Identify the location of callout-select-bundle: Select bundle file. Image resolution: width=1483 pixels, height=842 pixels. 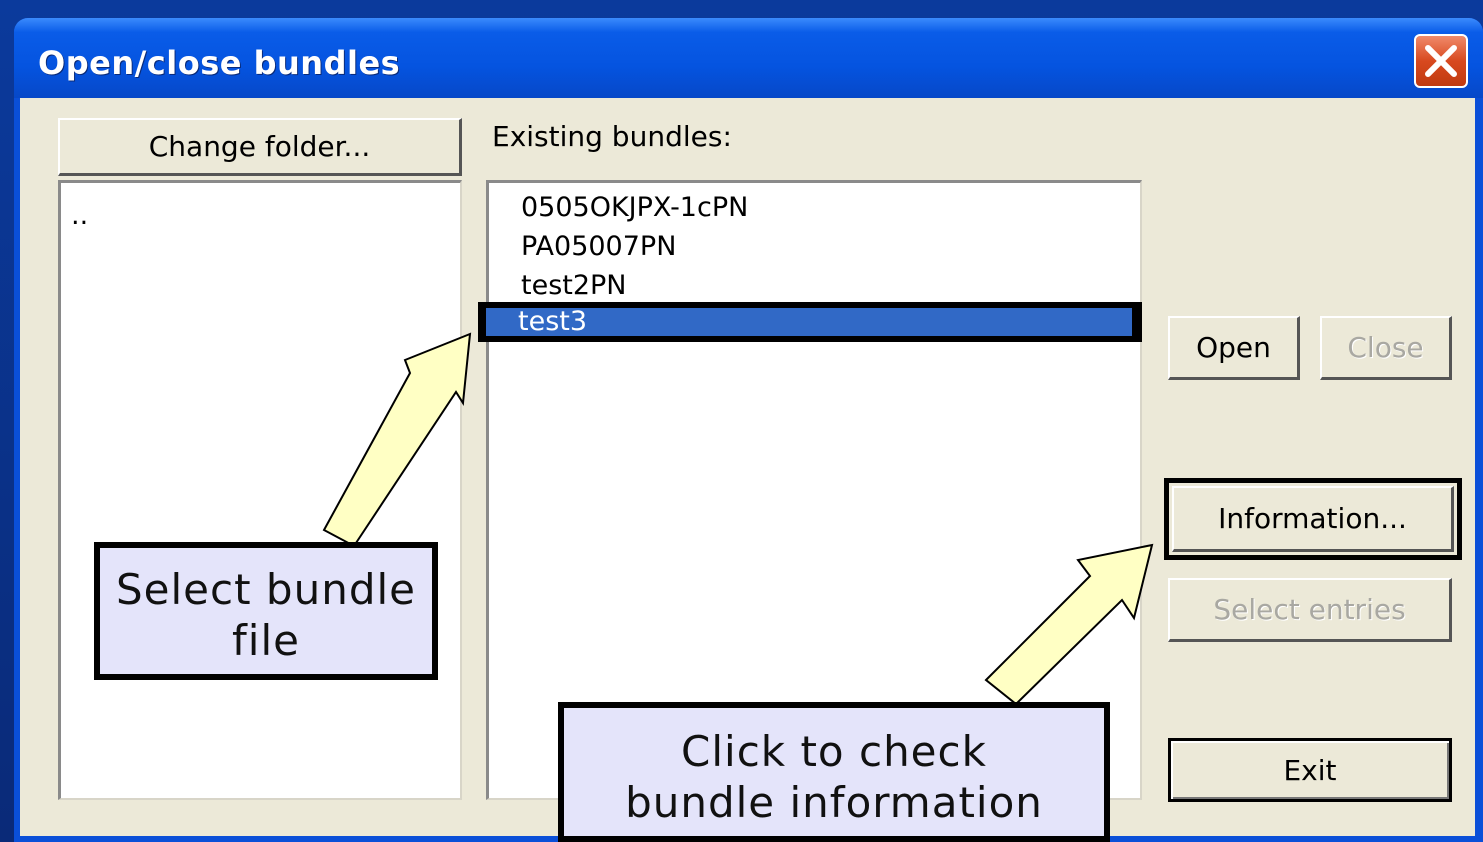
(266, 611).